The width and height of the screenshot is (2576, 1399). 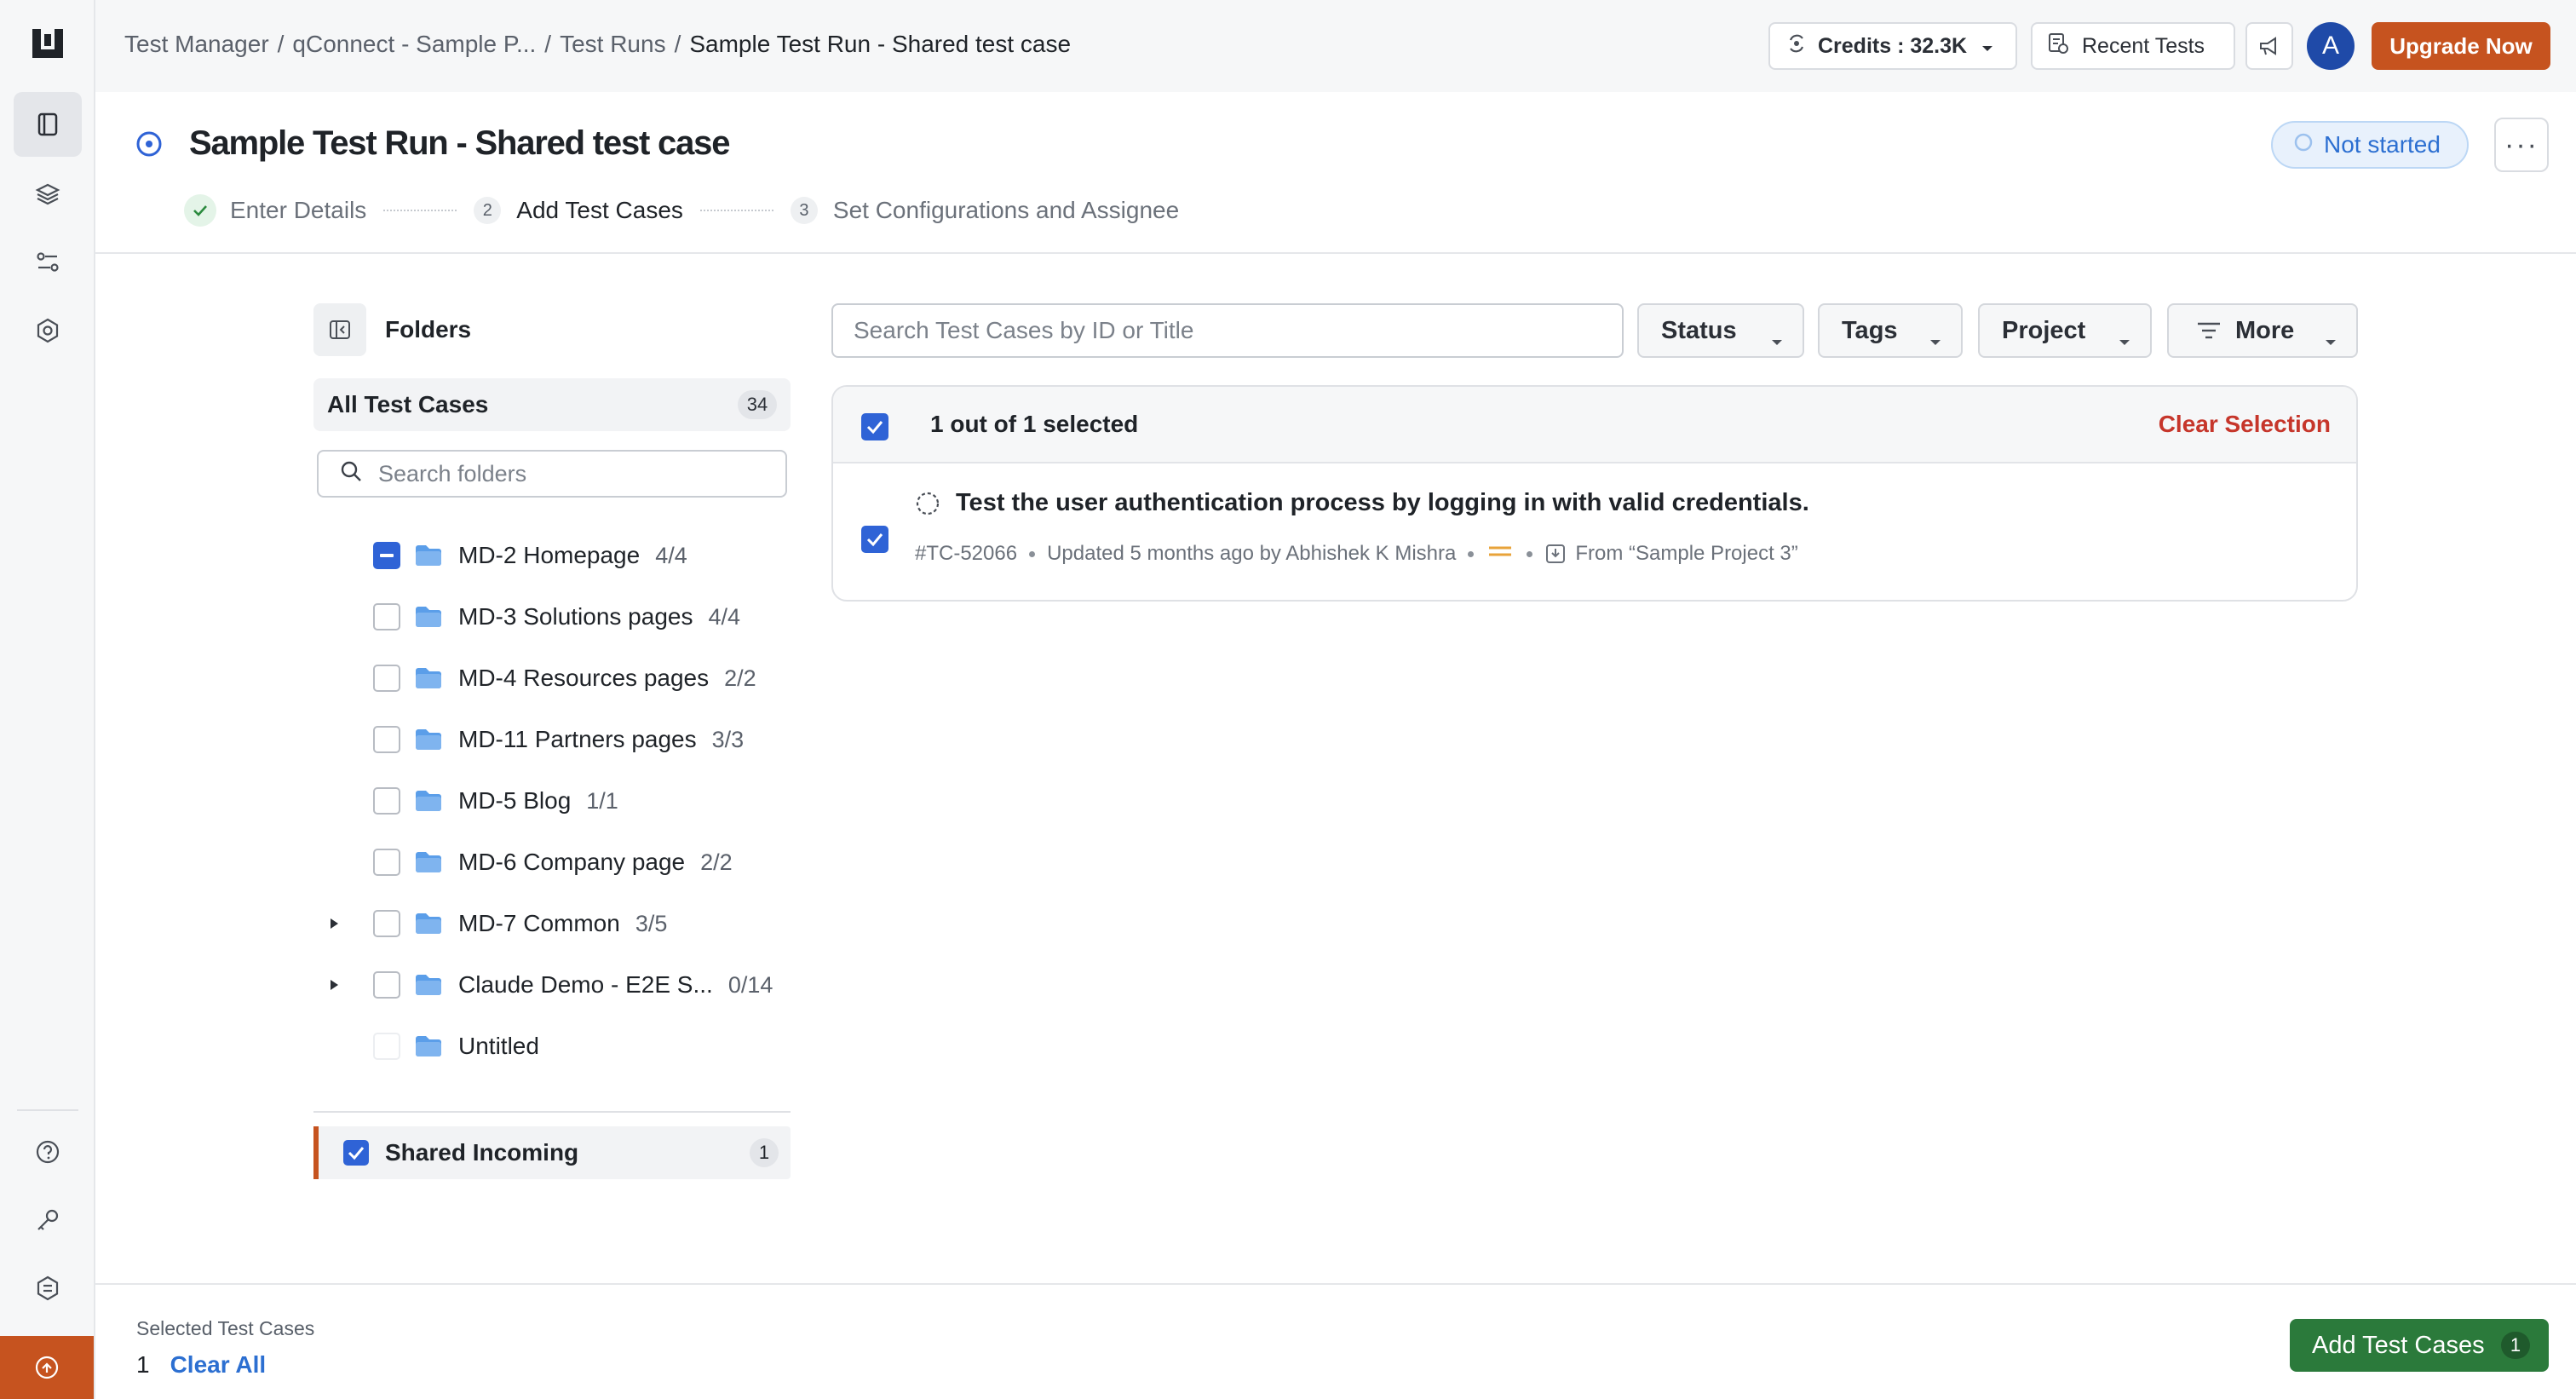 What do you see at coordinates (578, 739) in the screenshot?
I see `folder-label: MD-11 Partners pages` at bounding box center [578, 739].